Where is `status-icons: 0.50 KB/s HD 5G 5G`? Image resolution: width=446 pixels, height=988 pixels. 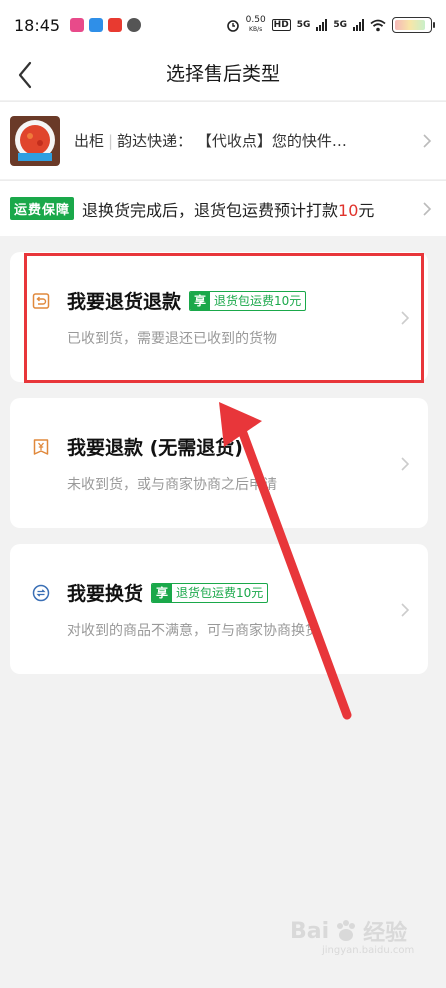 status-icons: 0.50 KB/s HD 5G 5G is located at coordinates (330, 24).